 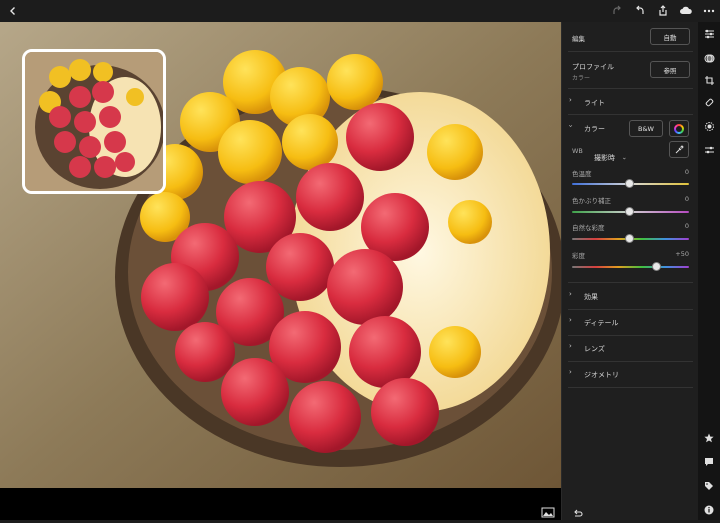 I want to click on eyedropper-icon, so click(x=679, y=149).